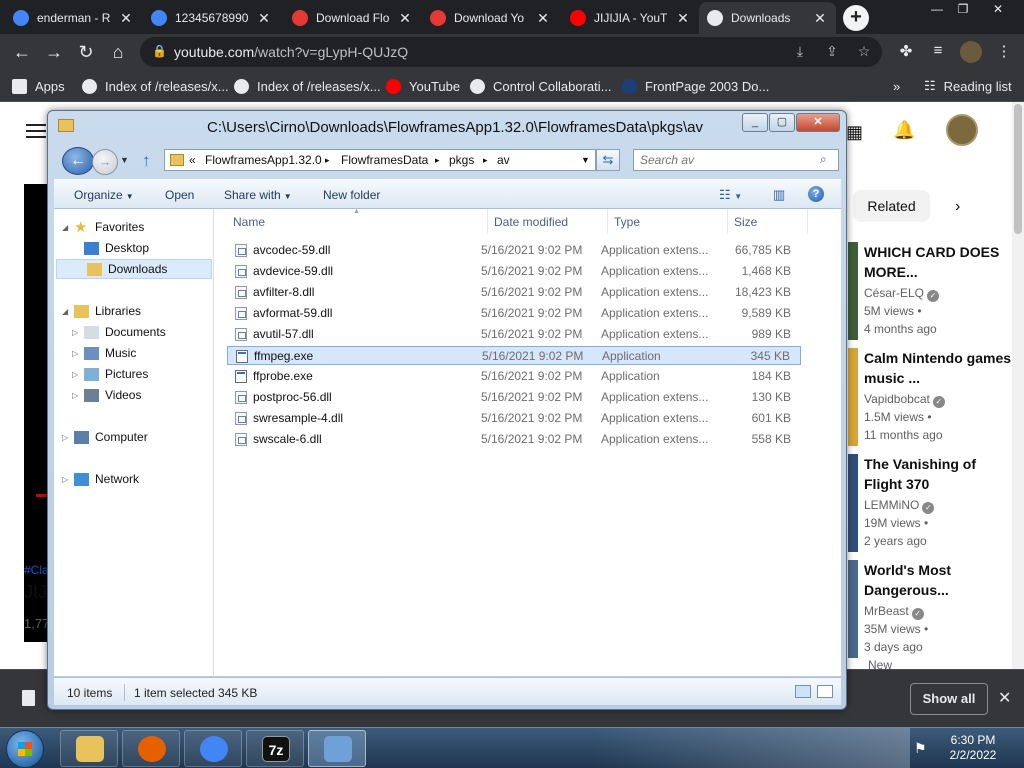 The image size is (1024, 768). What do you see at coordinates (1004, 698) in the screenshot?
I see `close-icon: ✕` at bounding box center [1004, 698].